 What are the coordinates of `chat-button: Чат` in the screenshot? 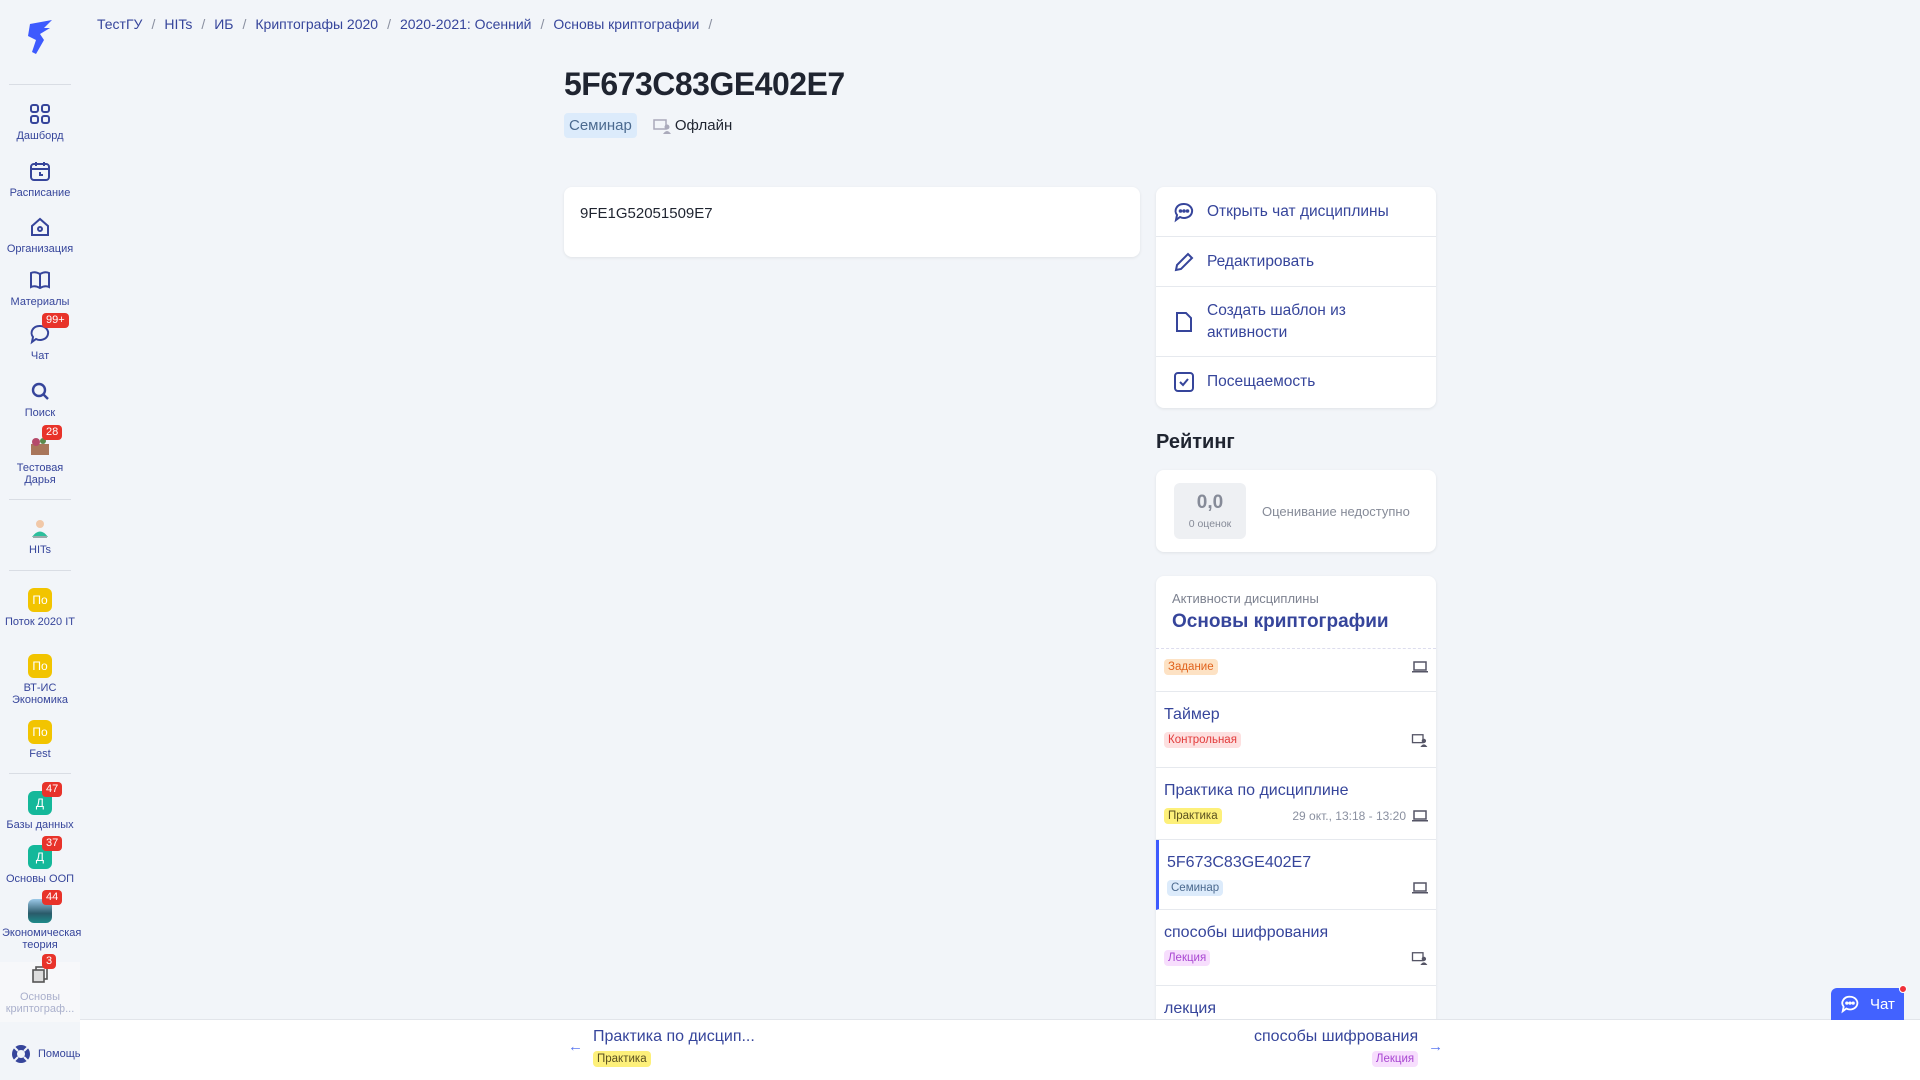 It's located at (1869, 1002).